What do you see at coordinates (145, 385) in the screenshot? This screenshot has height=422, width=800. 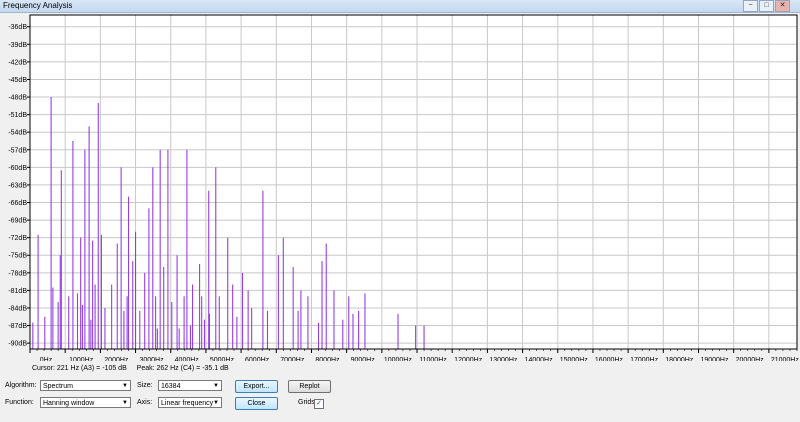 I see `size-label: Size:` at bounding box center [145, 385].